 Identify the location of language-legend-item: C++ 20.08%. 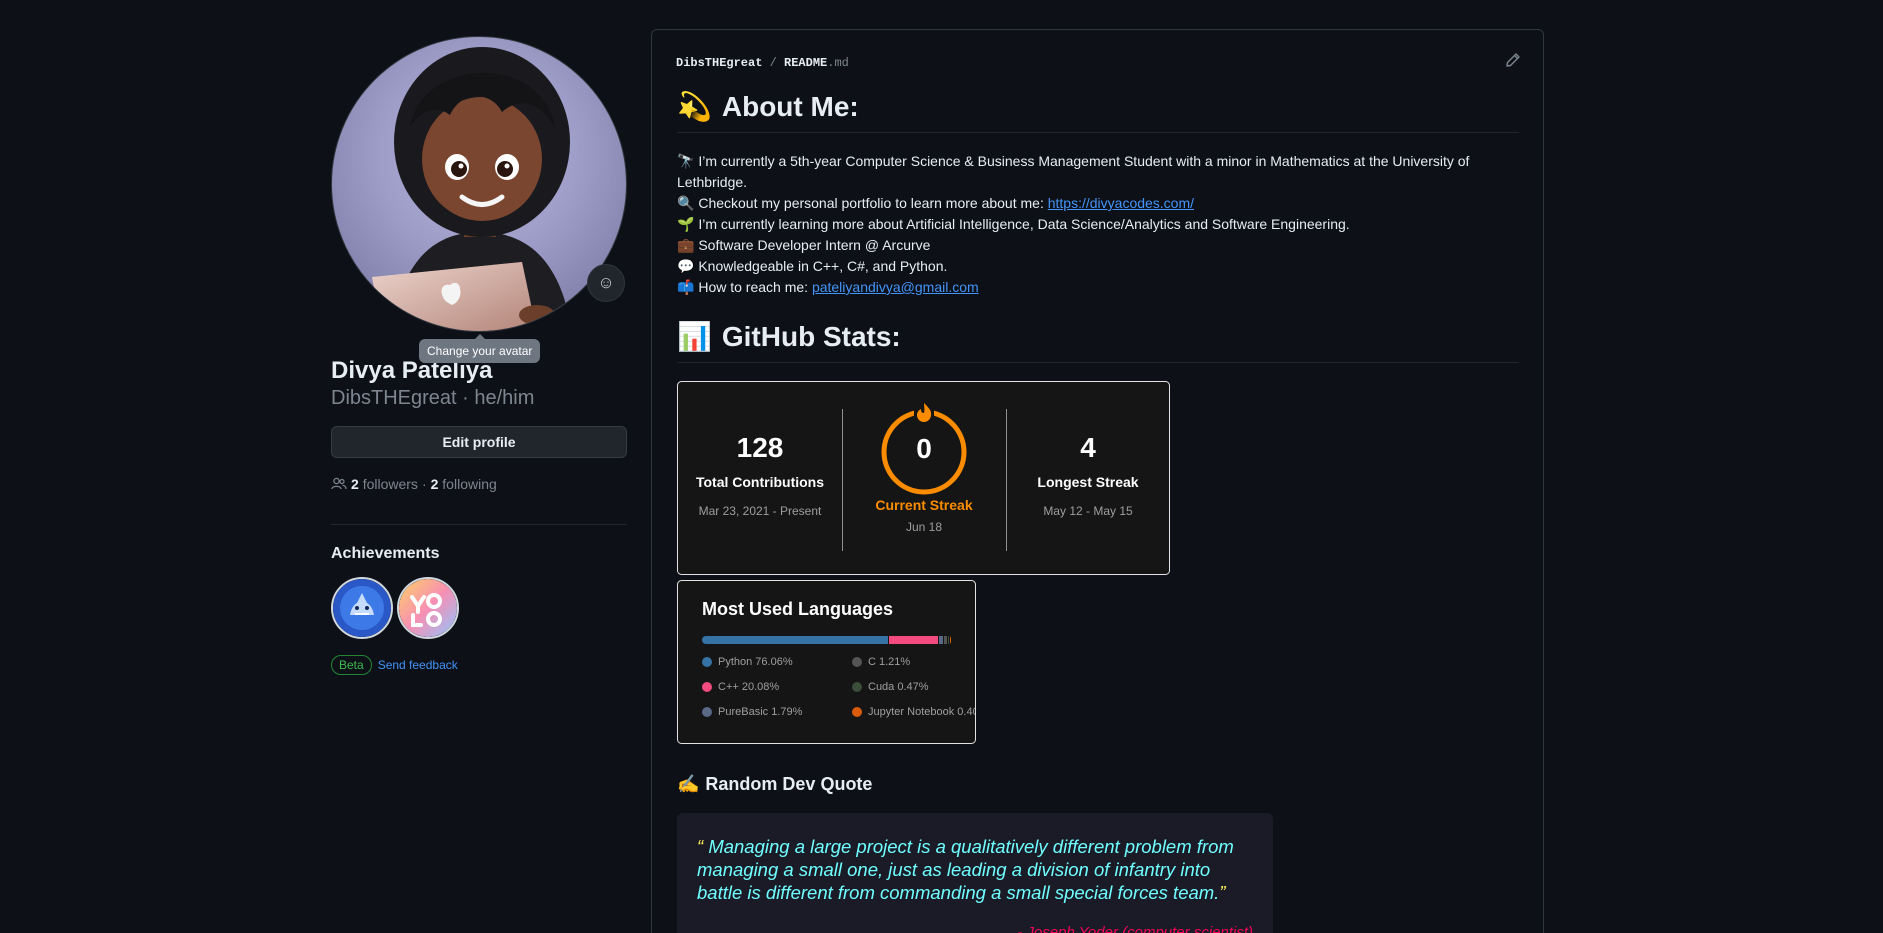
(740, 687).